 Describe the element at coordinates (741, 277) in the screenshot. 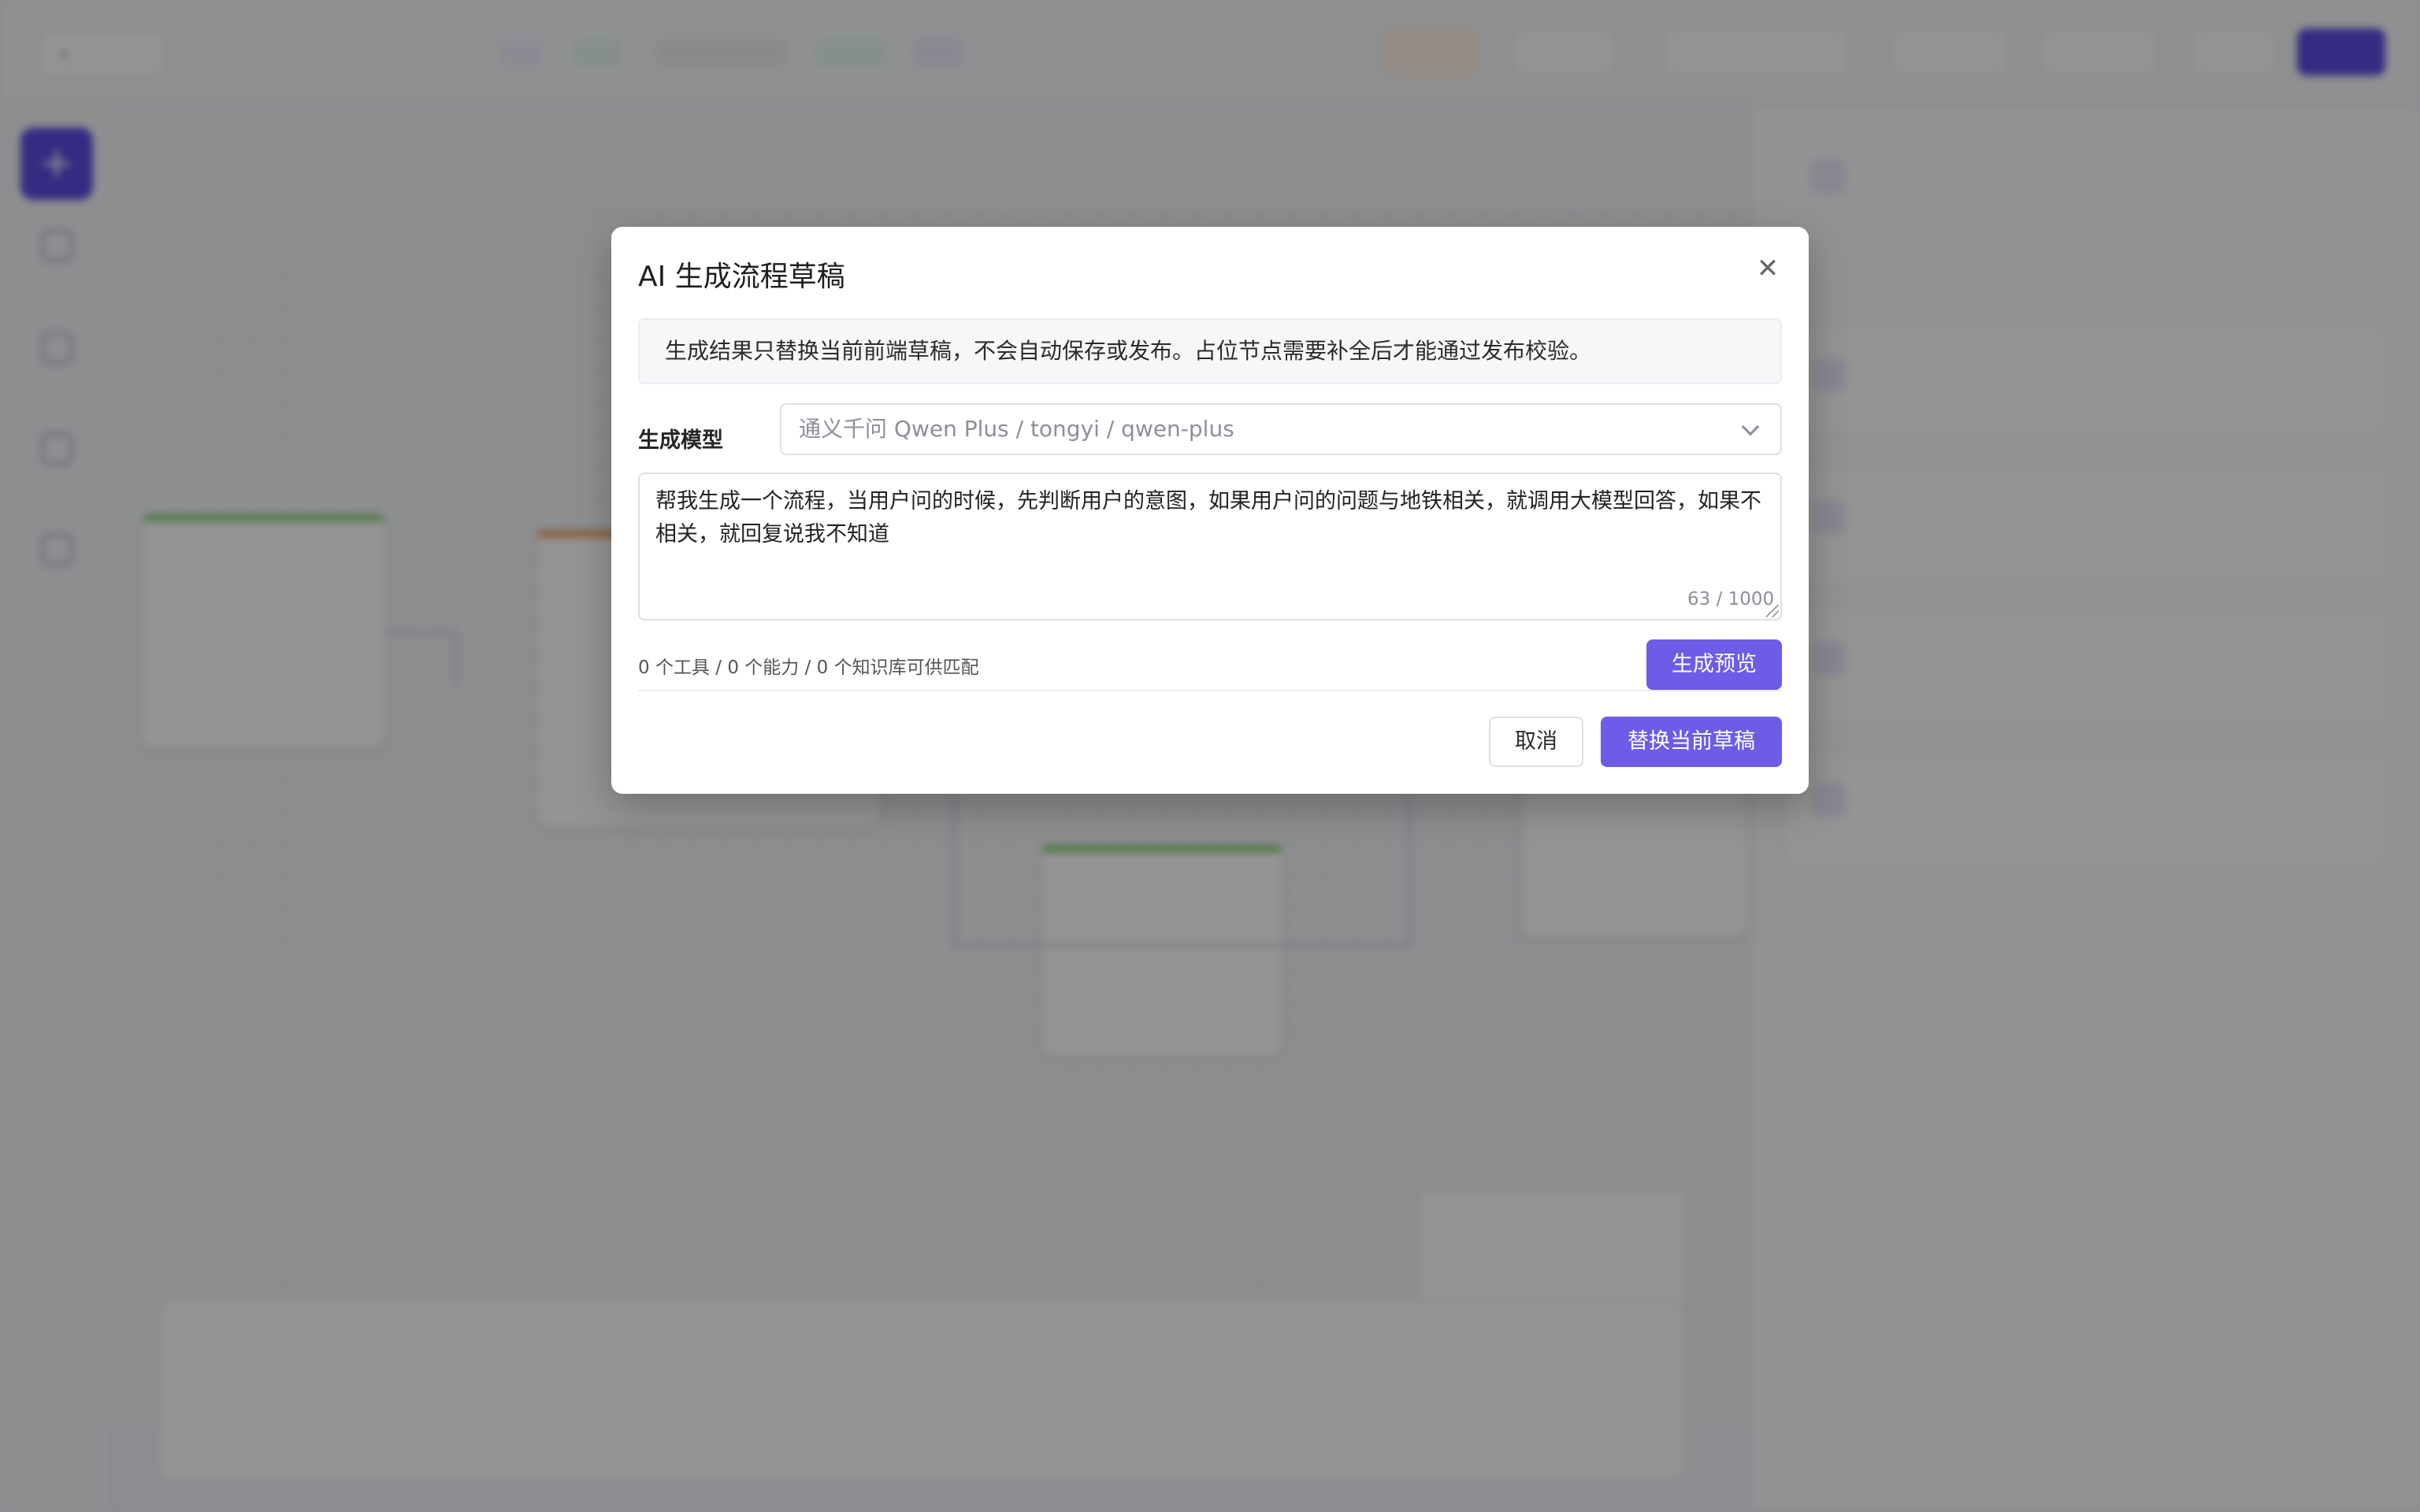

I see `dialog-title: AI 生成流程草稿` at that location.